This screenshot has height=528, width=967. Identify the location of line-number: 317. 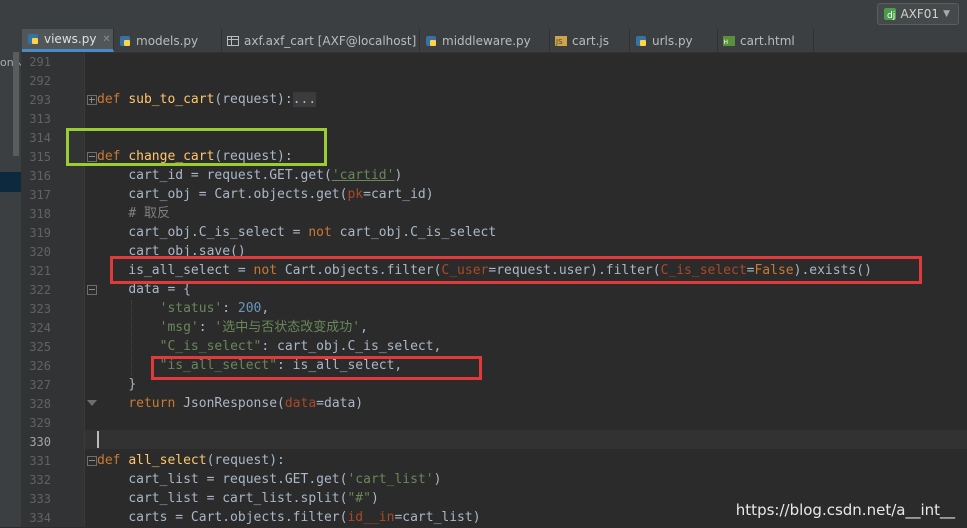
(40, 195).